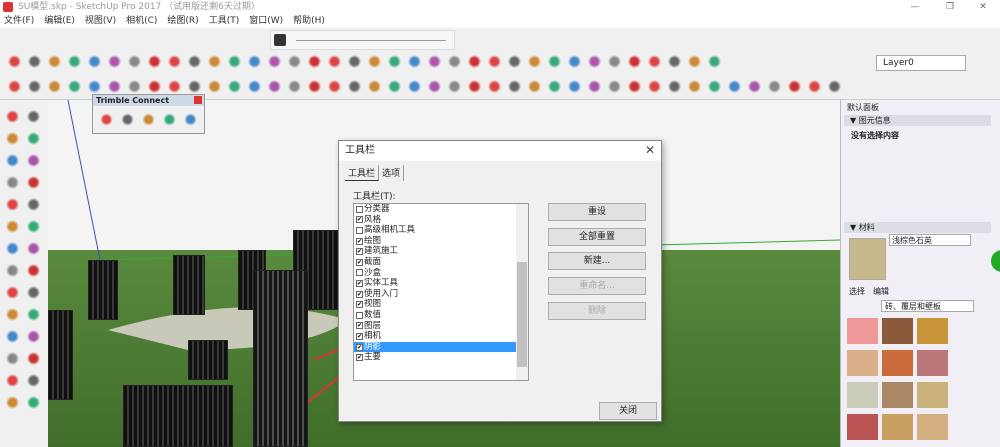 The image size is (1000, 447). I want to click on mail-icon, so click(127, 119).